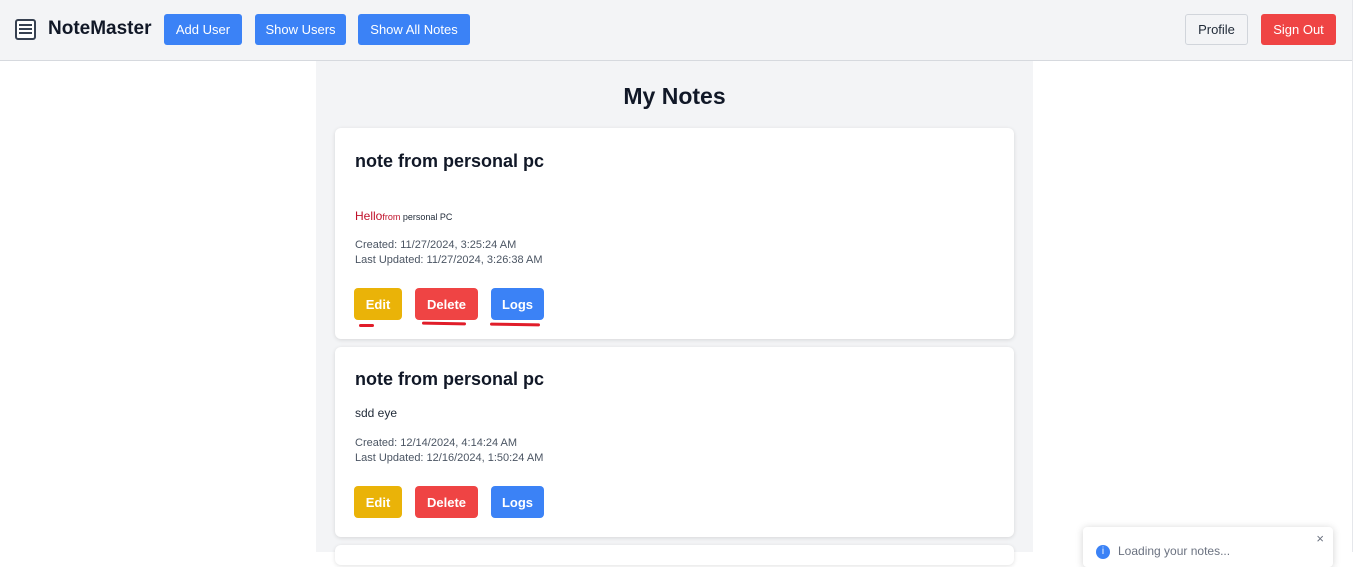 The width and height of the screenshot is (1353, 567). I want to click on show-all-notes-button: Show All Notes, so click(414, 29).